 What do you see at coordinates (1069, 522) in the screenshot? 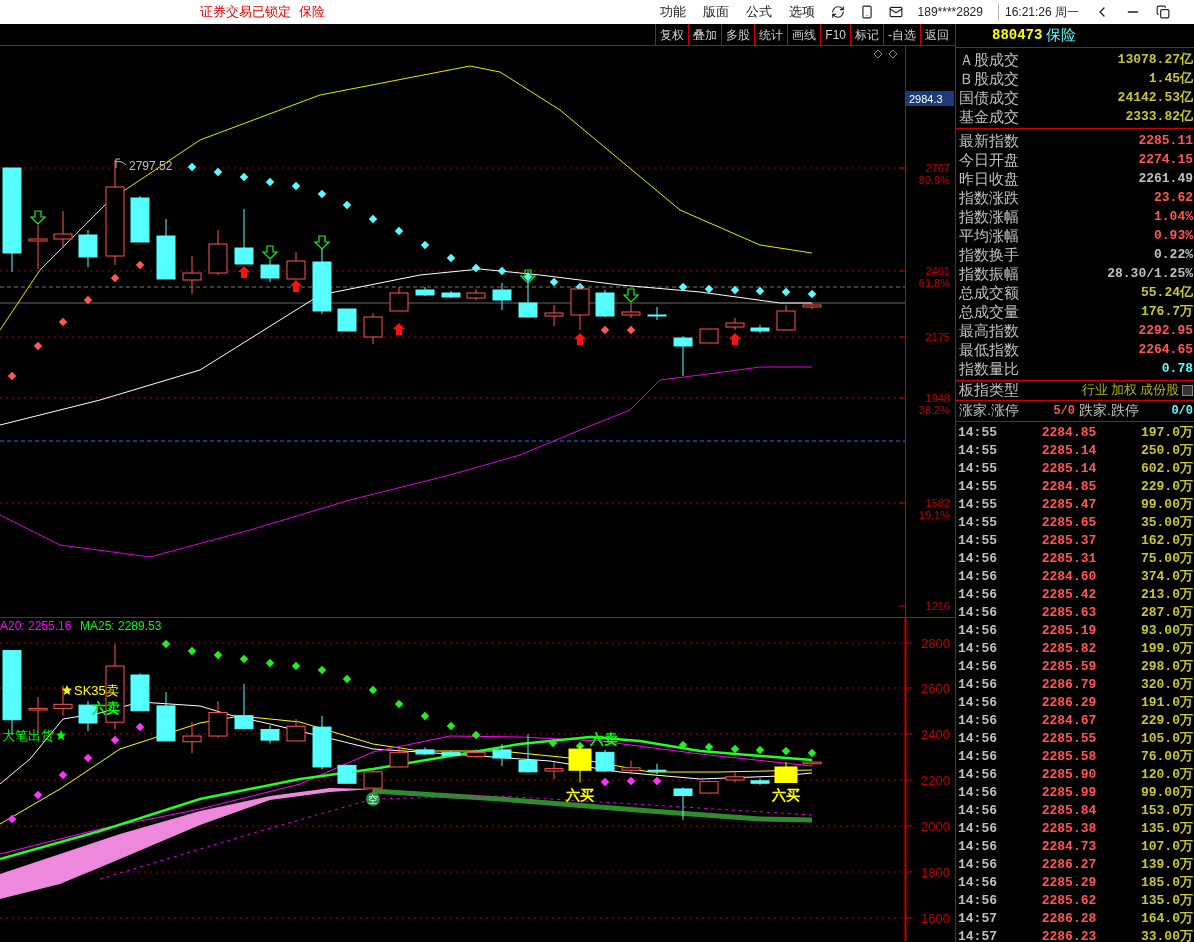
I see `tick-price: 2285.65` at bounding box center [1069, 522].